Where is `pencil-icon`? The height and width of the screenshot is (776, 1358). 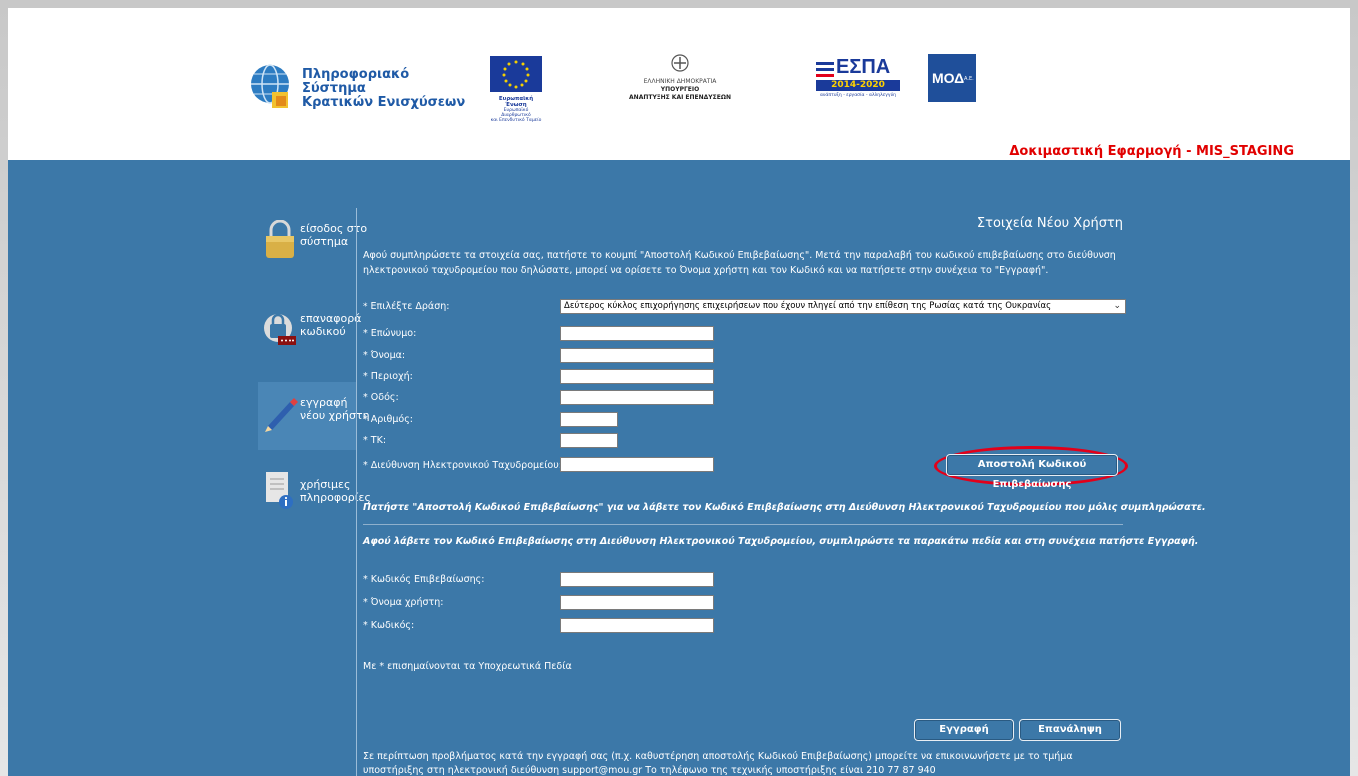
pencil-icon is located at coordinates (281, 415).